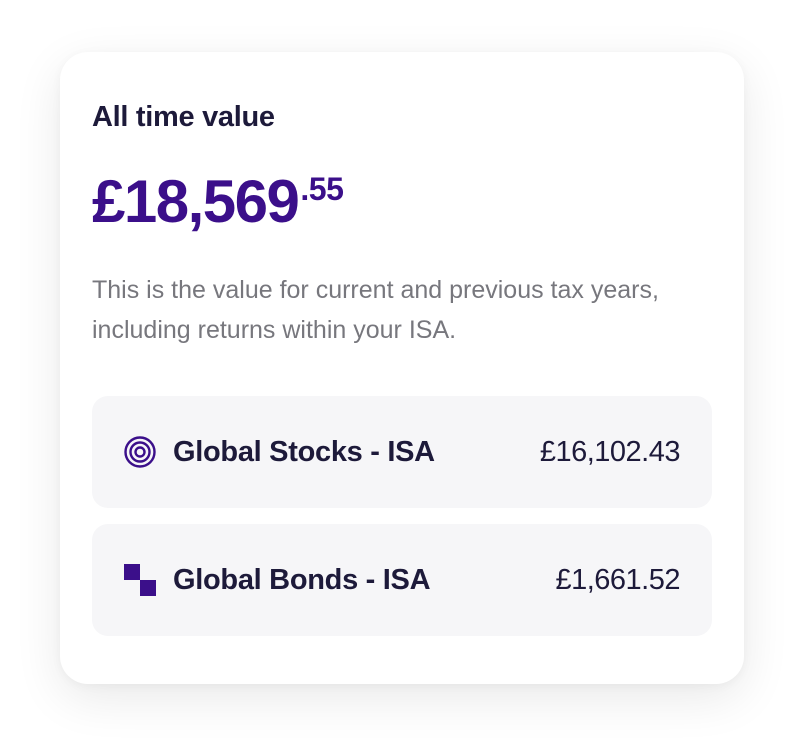 The height and width of the screenshot is (752, 804). I want to click on total-amount: £18,569 .55, so click(218, 202).